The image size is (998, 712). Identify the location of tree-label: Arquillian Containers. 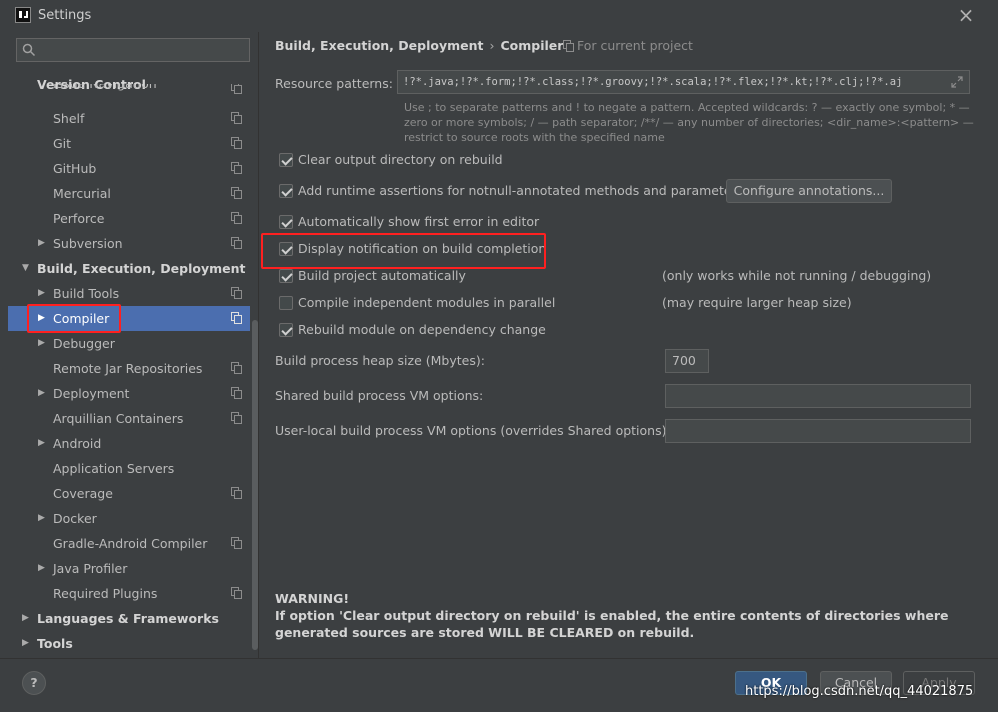
(118, 418).